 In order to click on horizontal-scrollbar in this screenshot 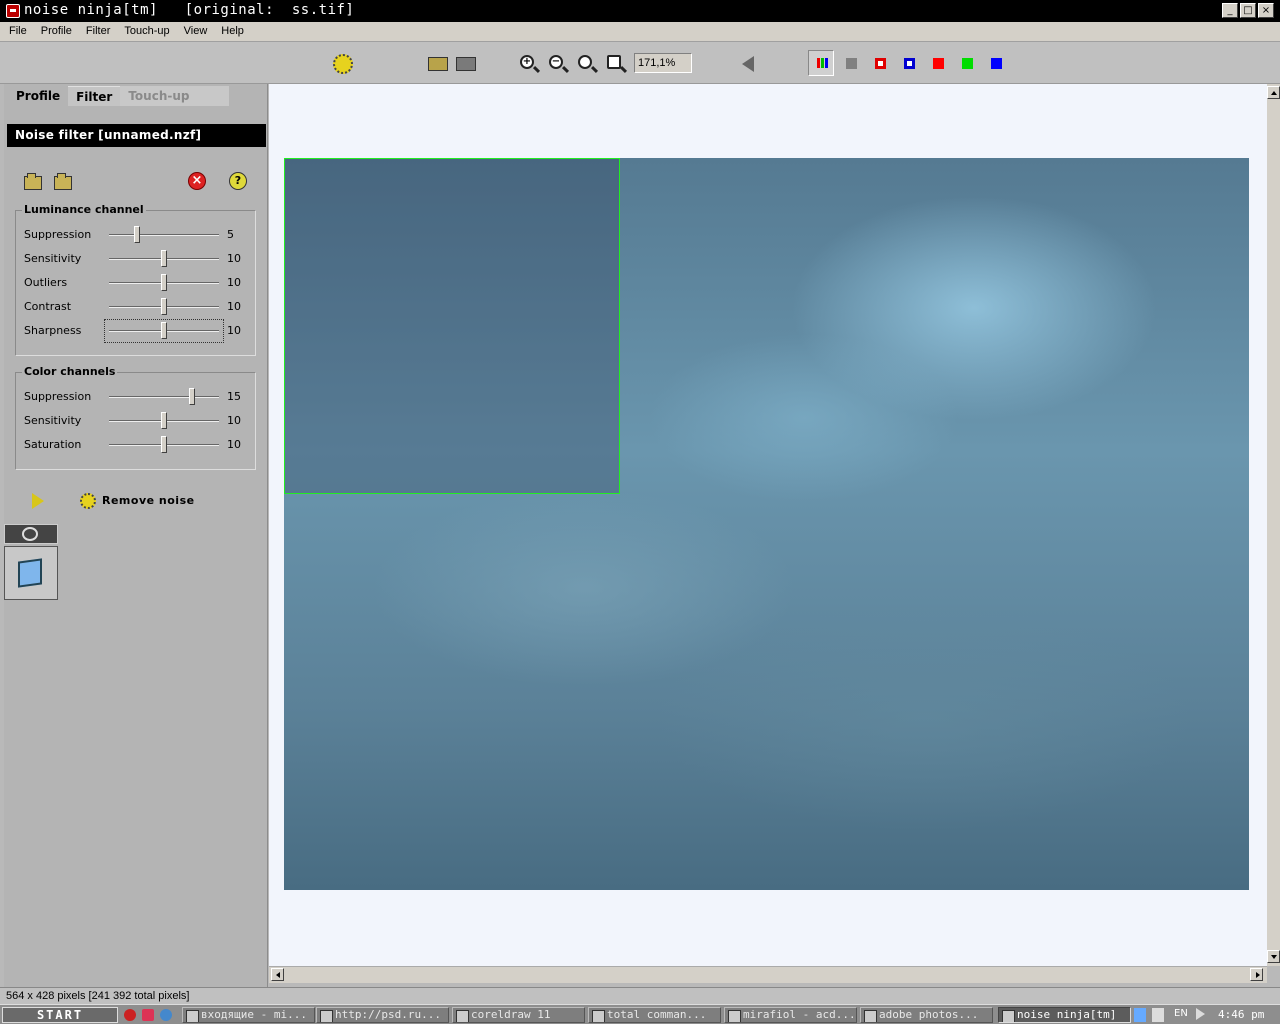, I will do `click(768, 974)`.